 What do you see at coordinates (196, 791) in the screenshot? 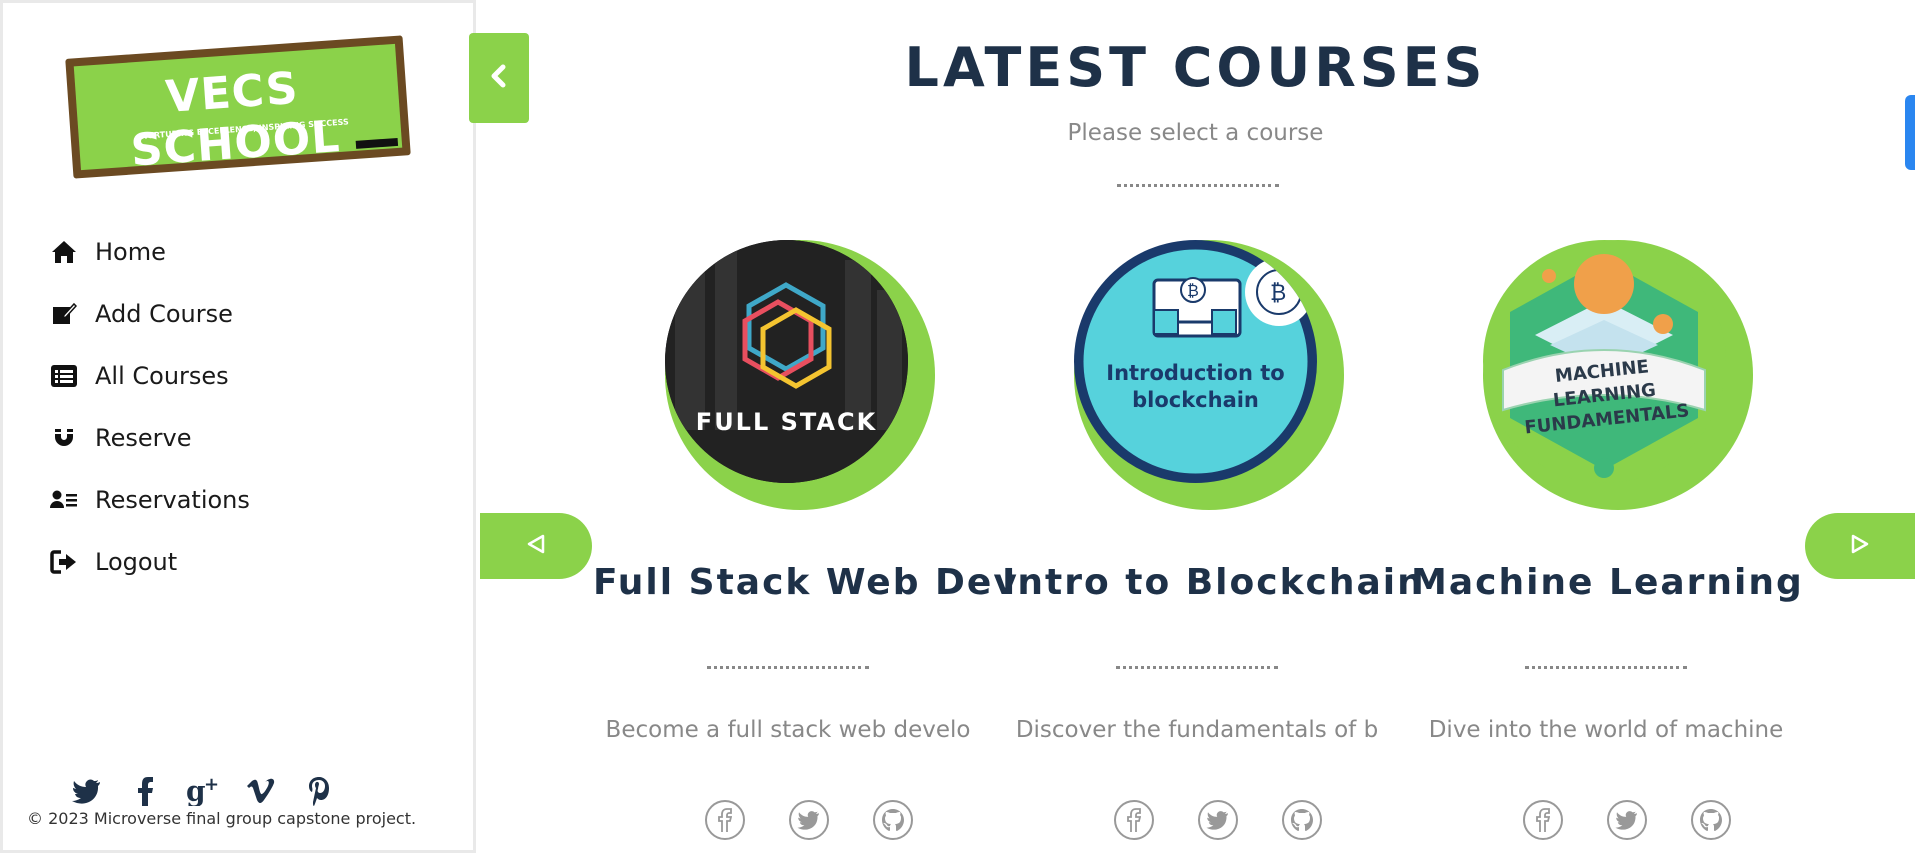
I see `svg-text: g` at bounding box center [196, 791].